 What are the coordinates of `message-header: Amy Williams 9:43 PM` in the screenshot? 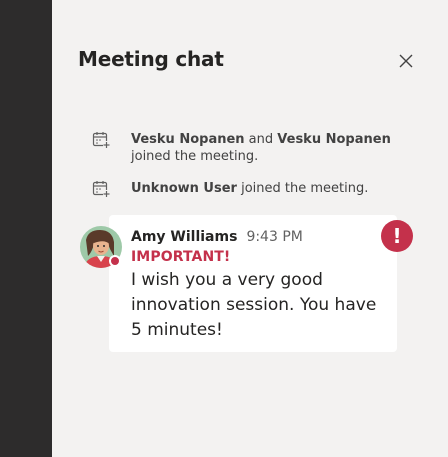 It's located at (217, 237).